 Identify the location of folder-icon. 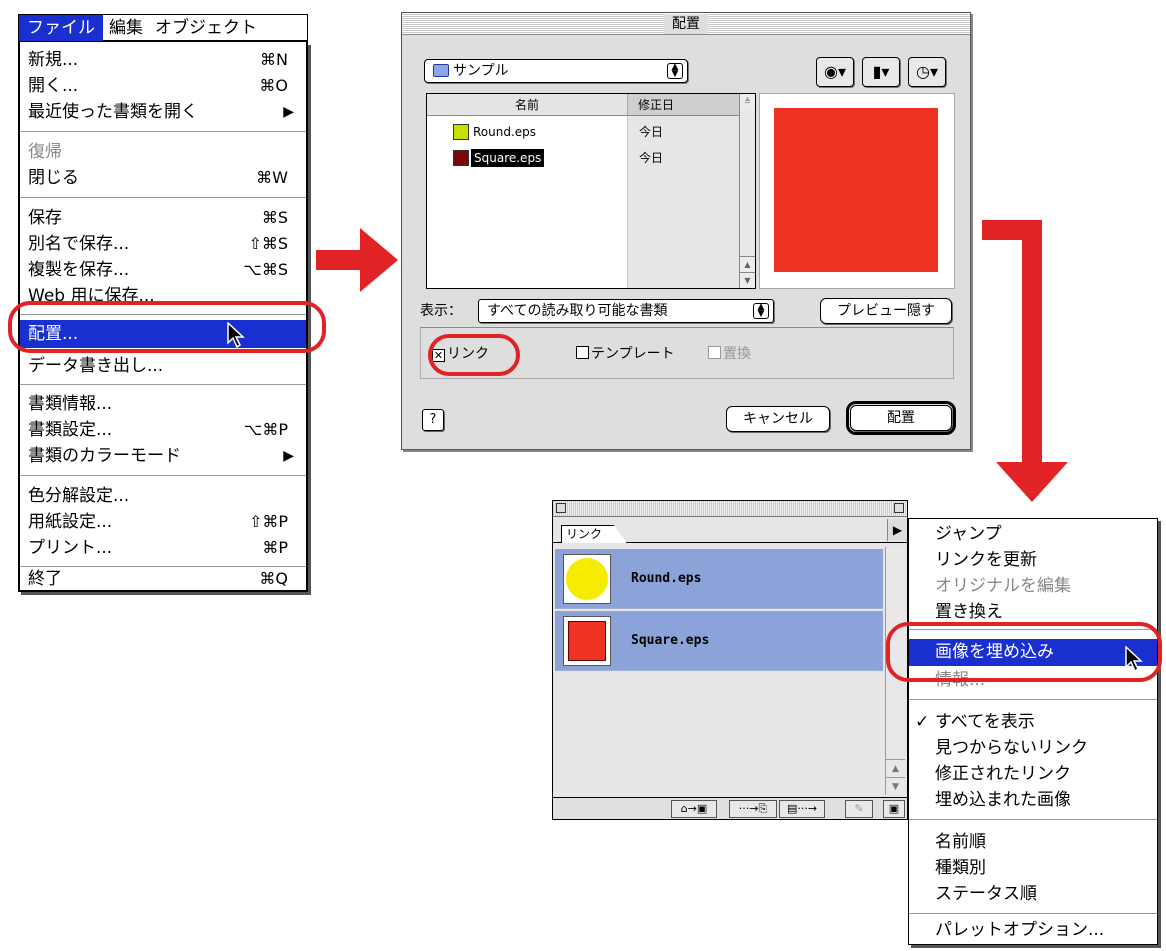
(441, 70).